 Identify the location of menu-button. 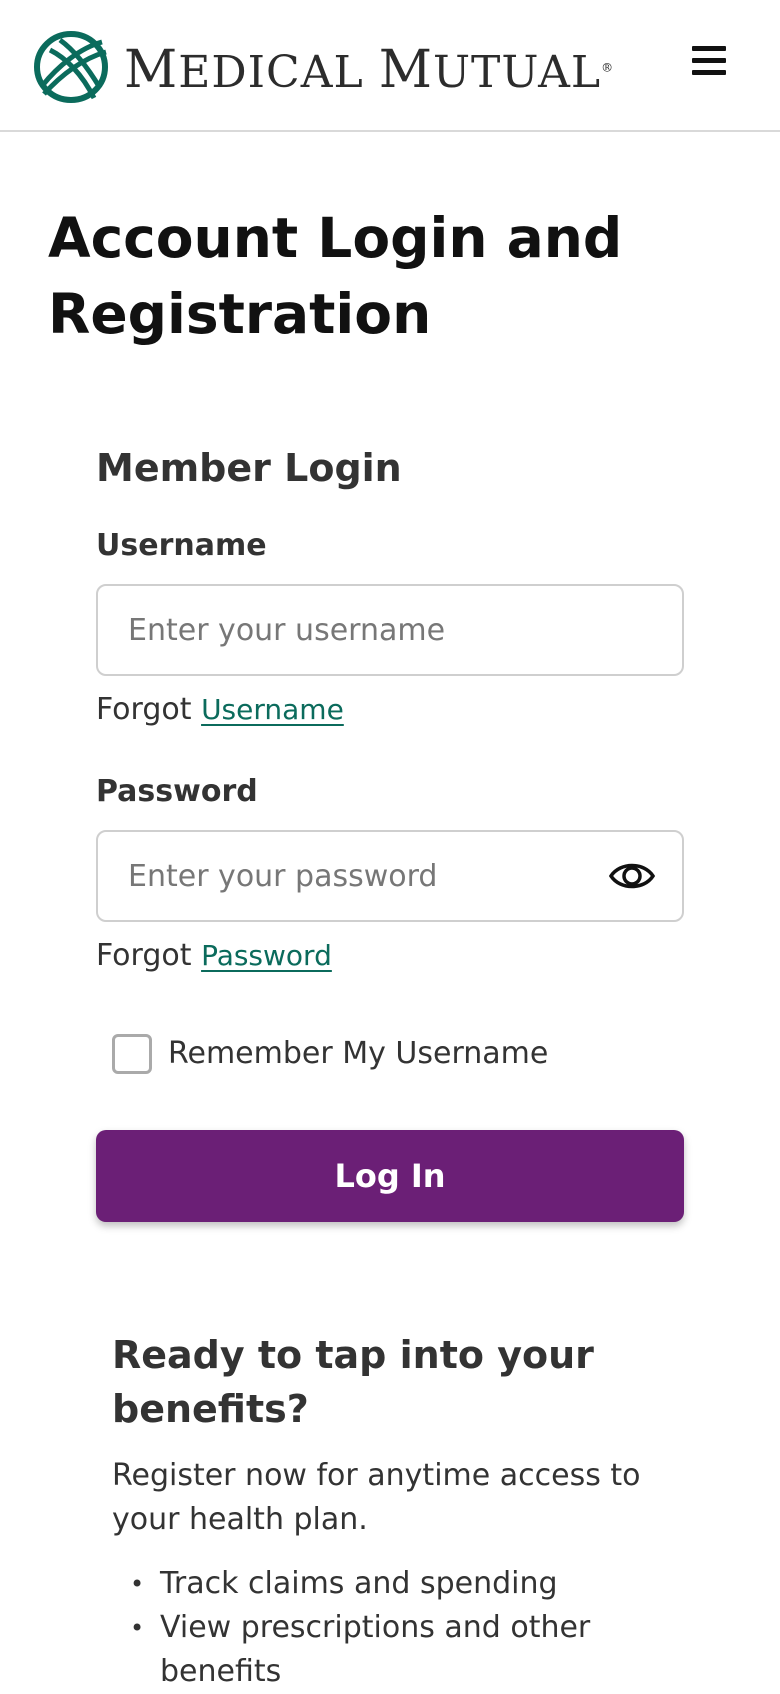
(710, 63).